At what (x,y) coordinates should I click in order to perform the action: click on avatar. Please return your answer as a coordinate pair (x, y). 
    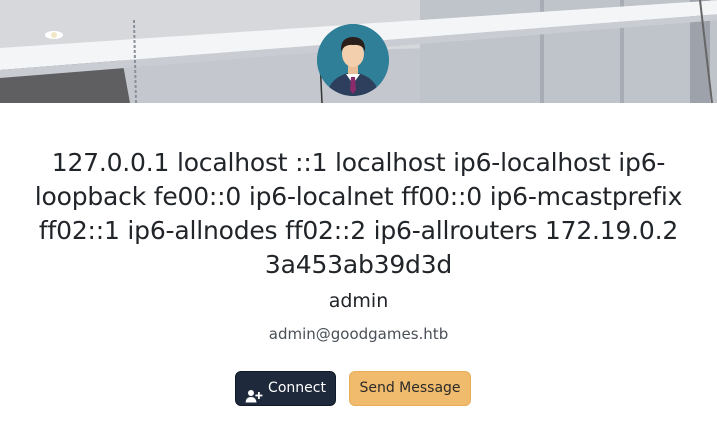
    Looking at the image, I should click on (353, 60).